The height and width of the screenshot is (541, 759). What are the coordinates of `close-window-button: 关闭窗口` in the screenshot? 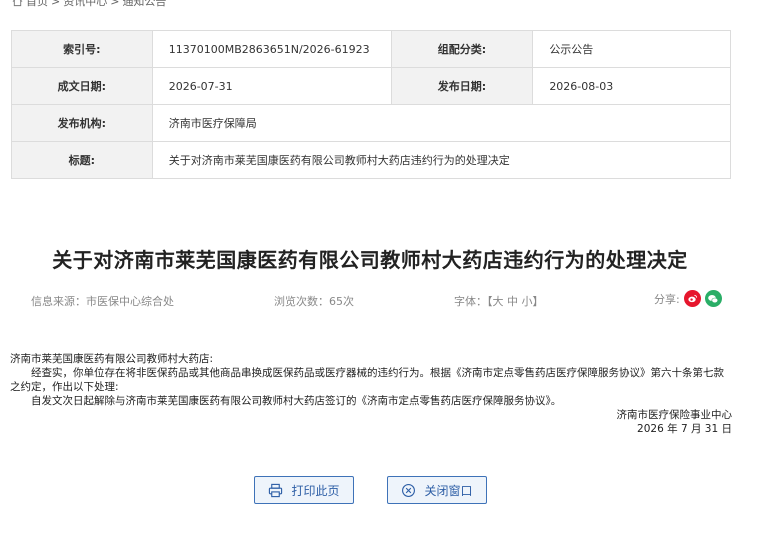 It's located at (437, 490).